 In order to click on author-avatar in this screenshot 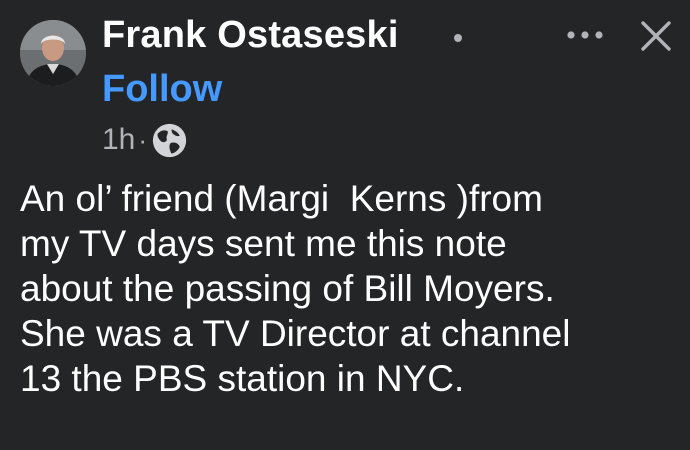, I will do `click(53, 53)`.